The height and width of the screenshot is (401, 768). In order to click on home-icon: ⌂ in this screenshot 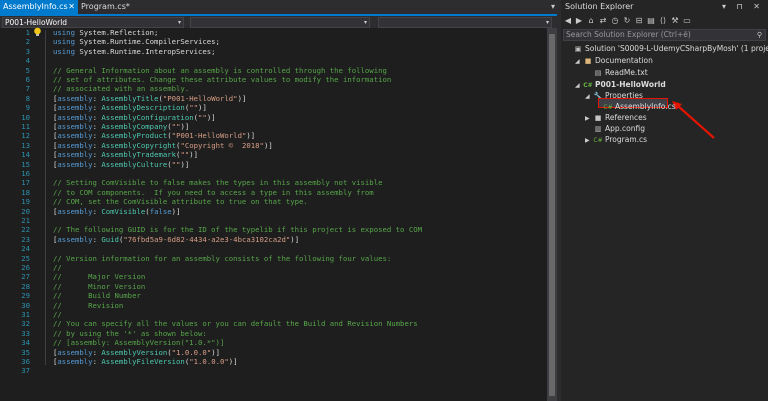, I will do `click(591, 21)`.